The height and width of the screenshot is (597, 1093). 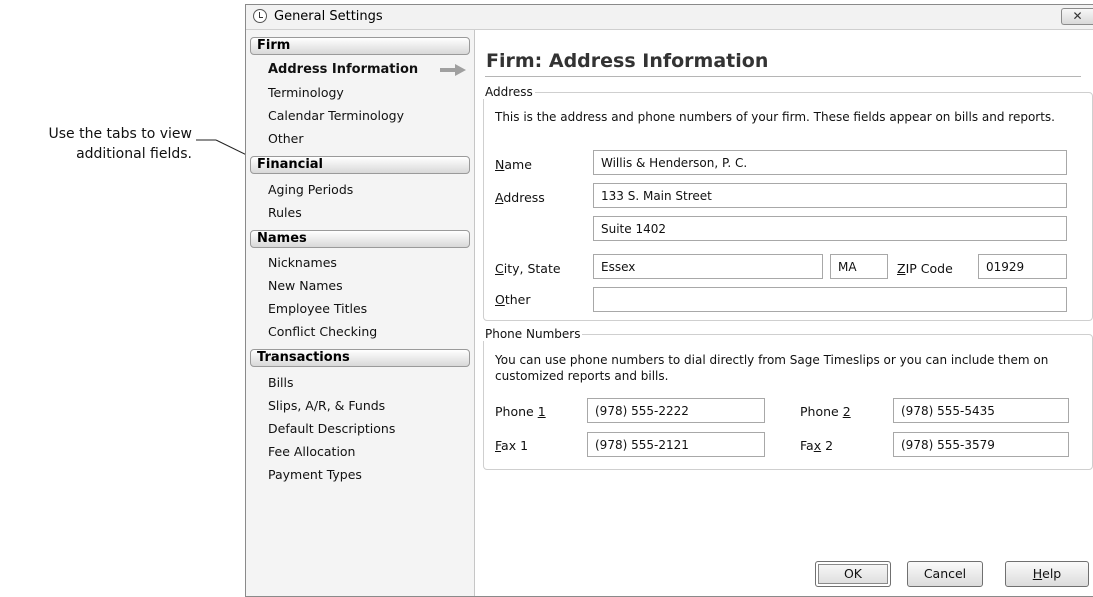 I want to click on name-label: Name, so click(x=513, y=164).